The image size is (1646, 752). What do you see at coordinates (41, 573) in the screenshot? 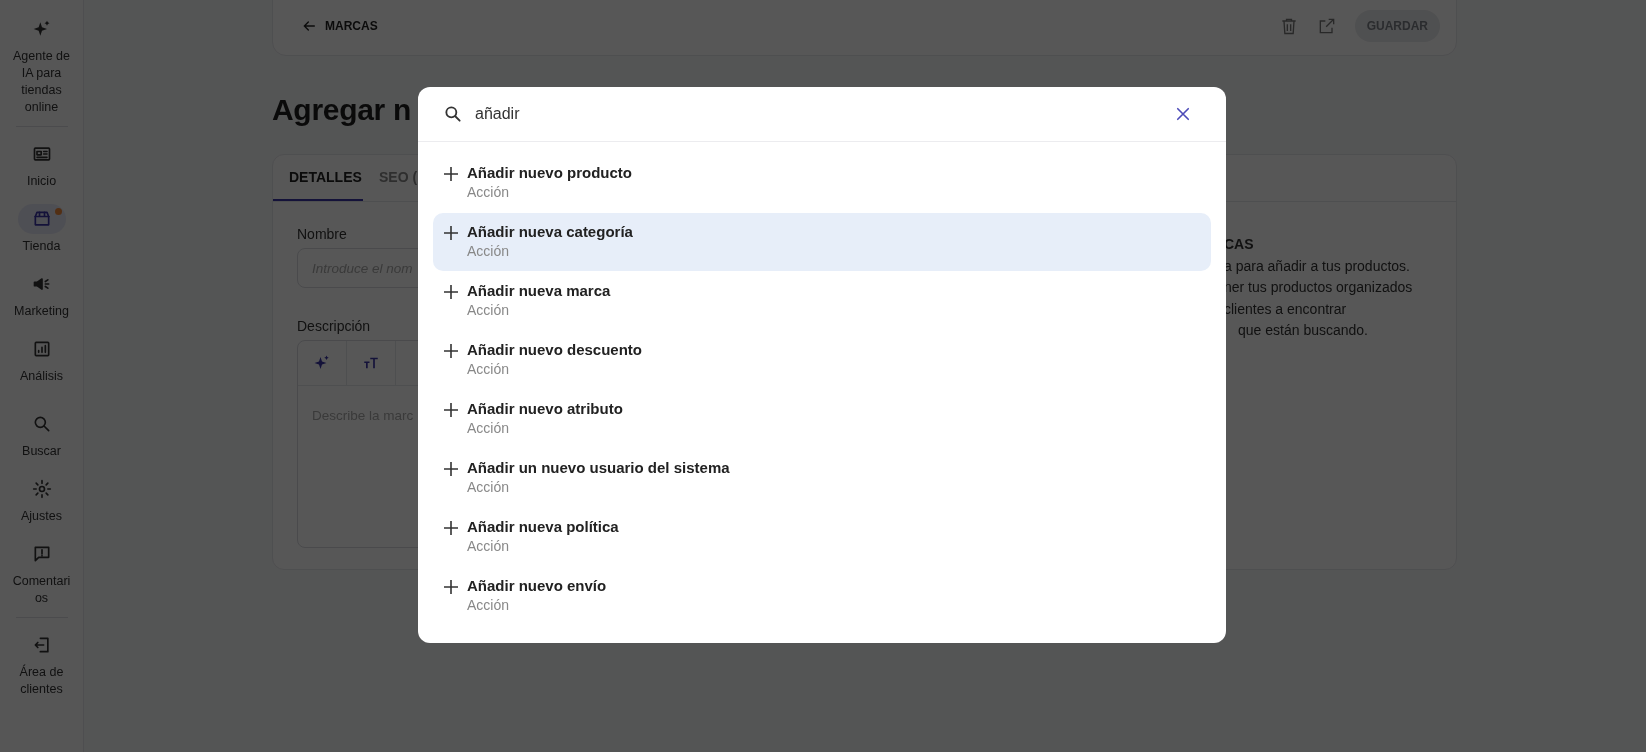
I see `sidebar-item: Comentarios` at bounding box center [41, 573].